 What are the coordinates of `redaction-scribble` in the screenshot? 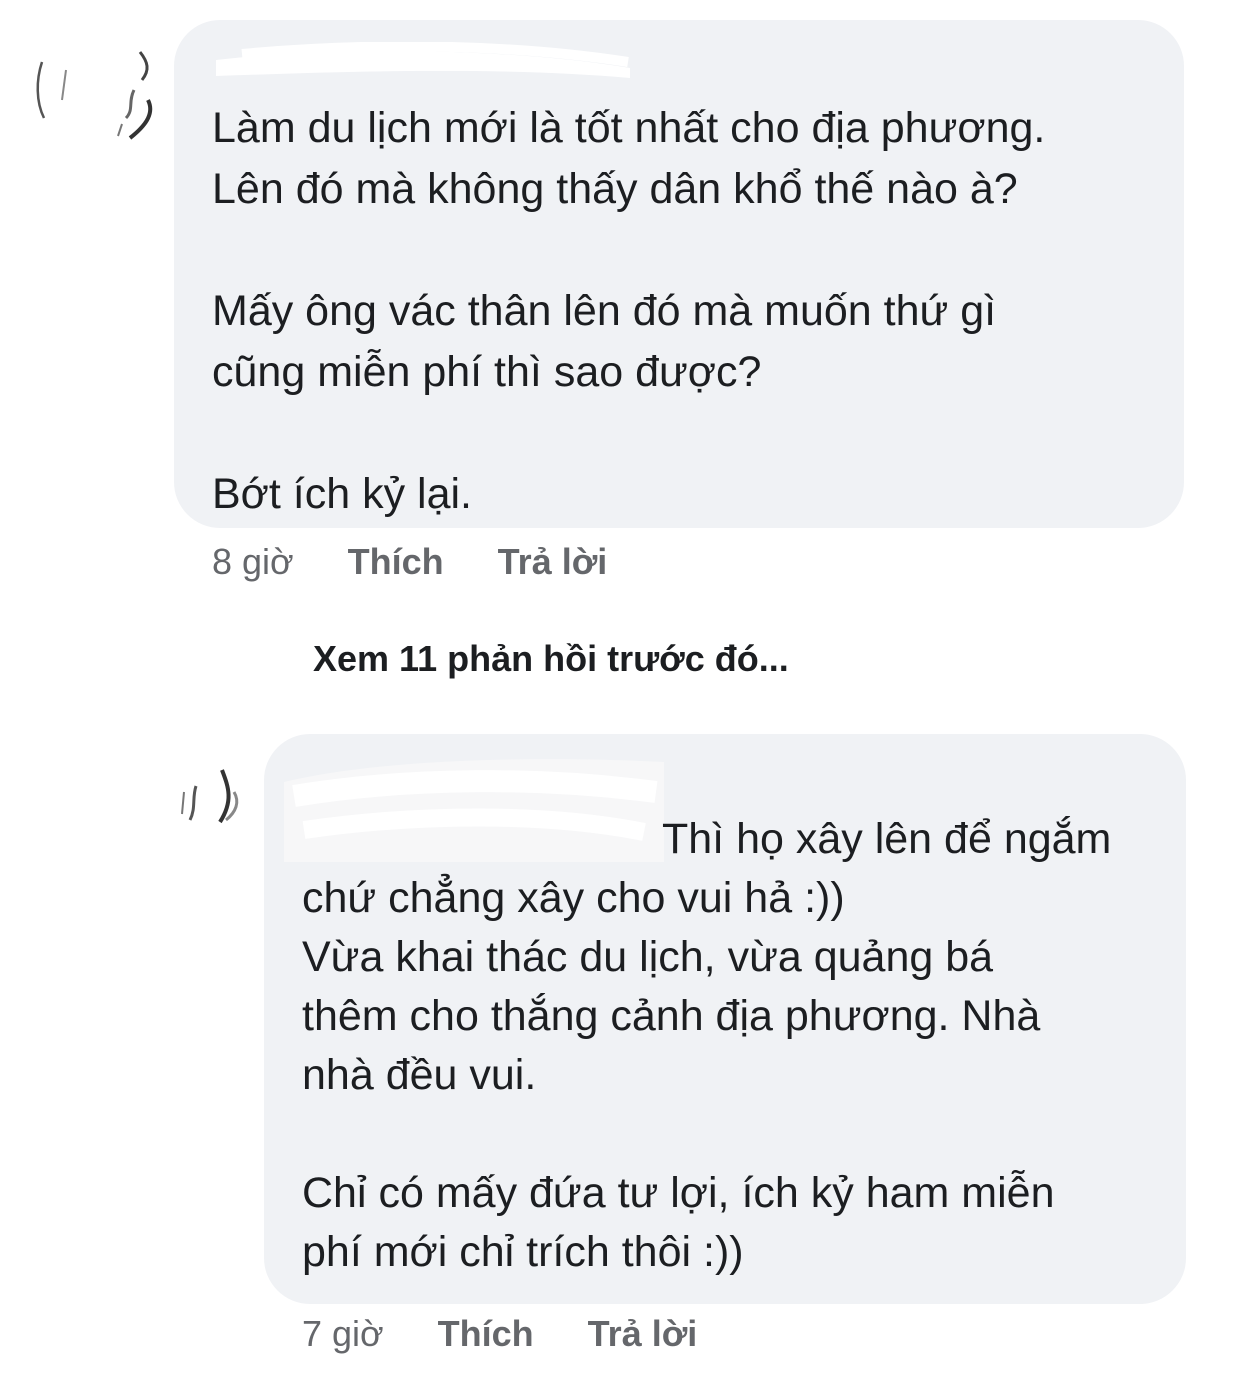 It's located at (423, 59).